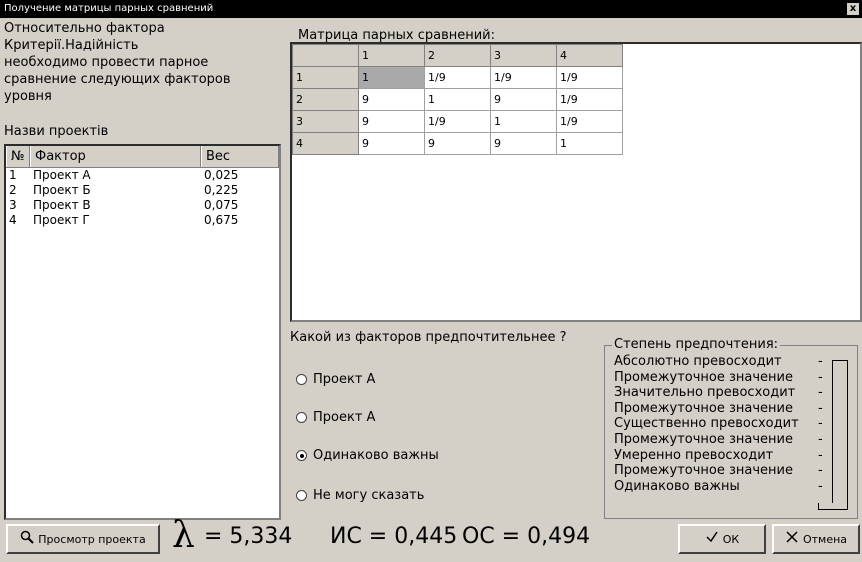 The height and width of the screenshot is (562, 862). I want to click on matrix-col-header: 1, so click(391, 55).